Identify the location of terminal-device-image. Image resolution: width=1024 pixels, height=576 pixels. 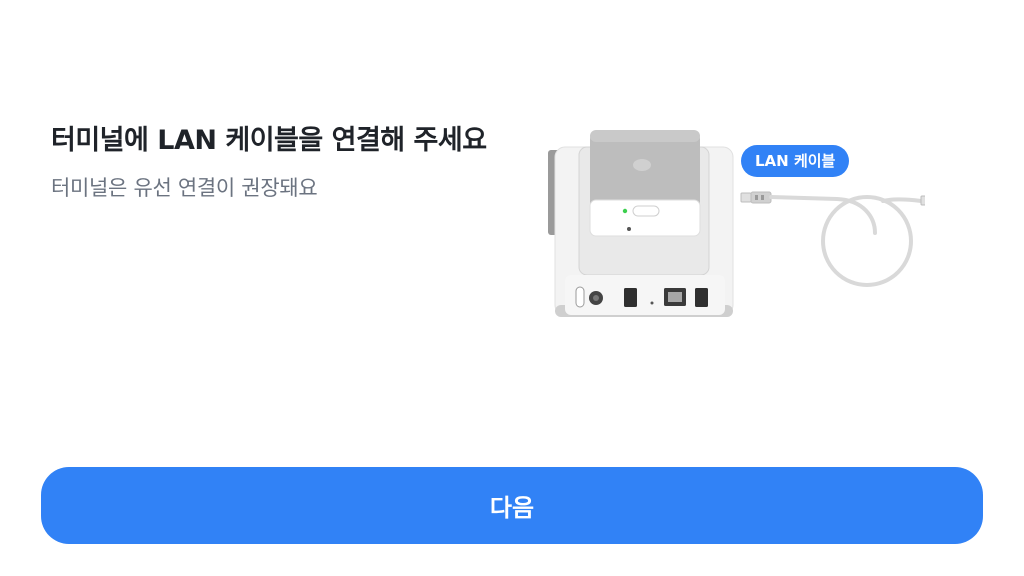
(641, 223).